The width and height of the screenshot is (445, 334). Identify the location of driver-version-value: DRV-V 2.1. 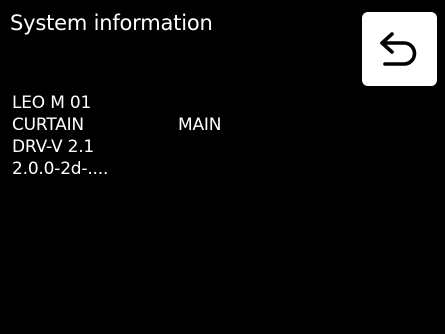
(53, 147).